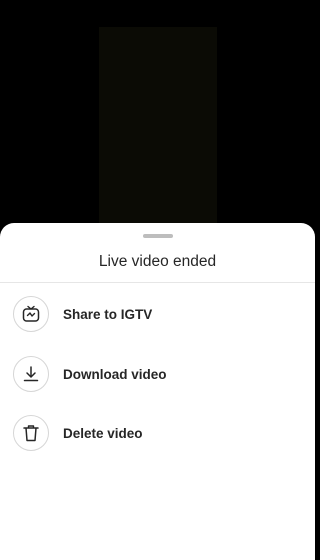 Image resolution: width=320 pixels, height=560 pixels. What do you see at coordinates (108, 314) in the screenshot?
I see `option-label: Share to IGTV` at bounding box center [108, 314].